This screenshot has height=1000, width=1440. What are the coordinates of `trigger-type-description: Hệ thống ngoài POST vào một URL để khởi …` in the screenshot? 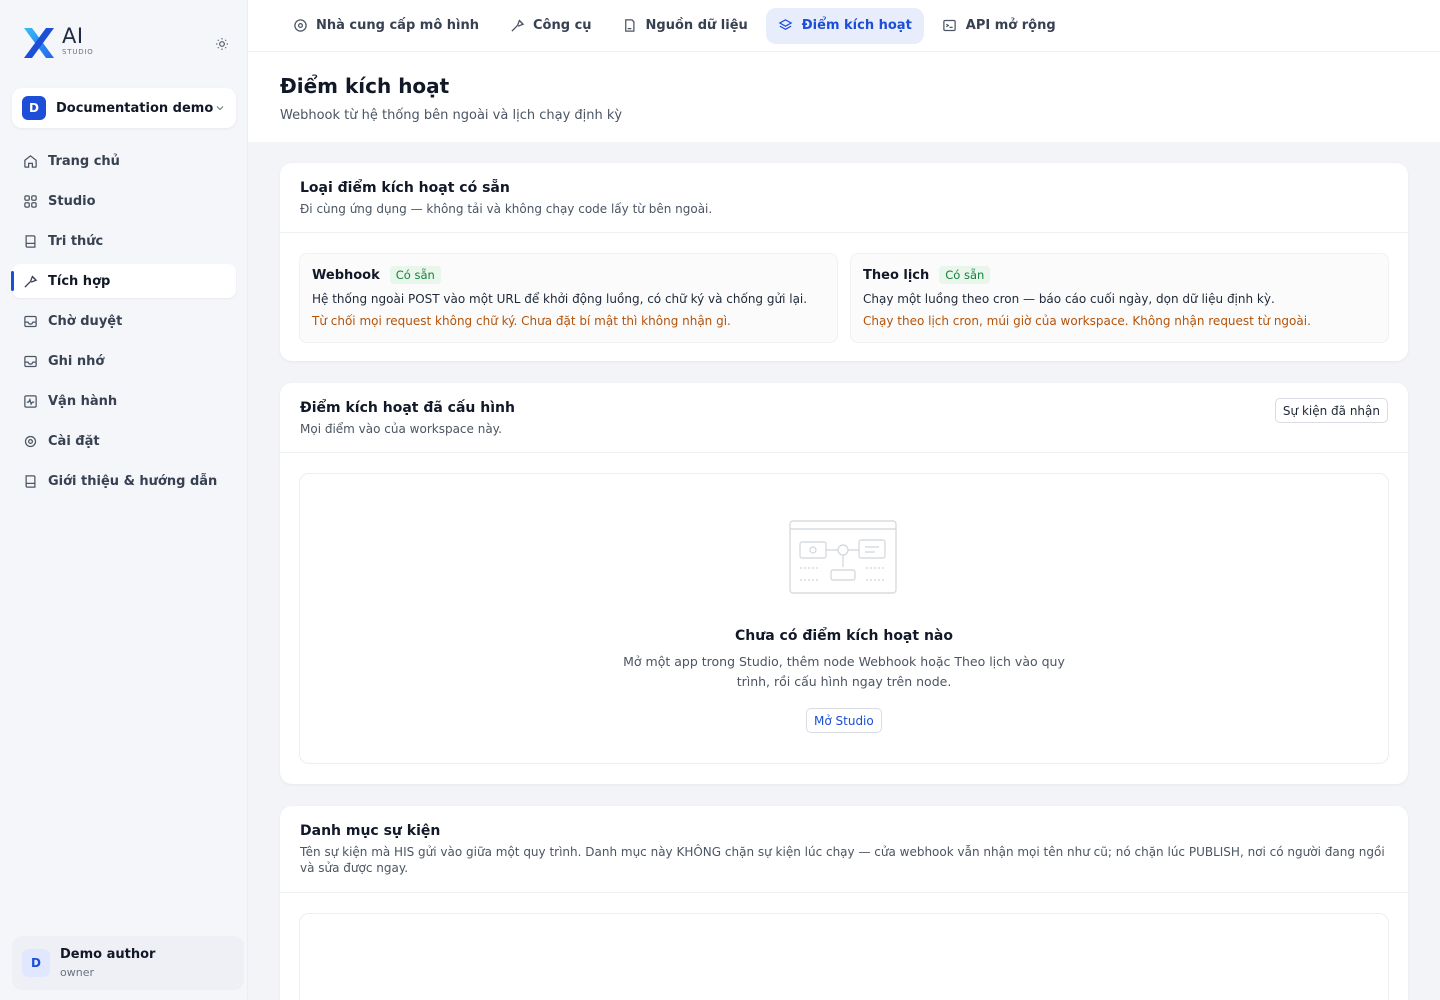 It's located at (560, 299).